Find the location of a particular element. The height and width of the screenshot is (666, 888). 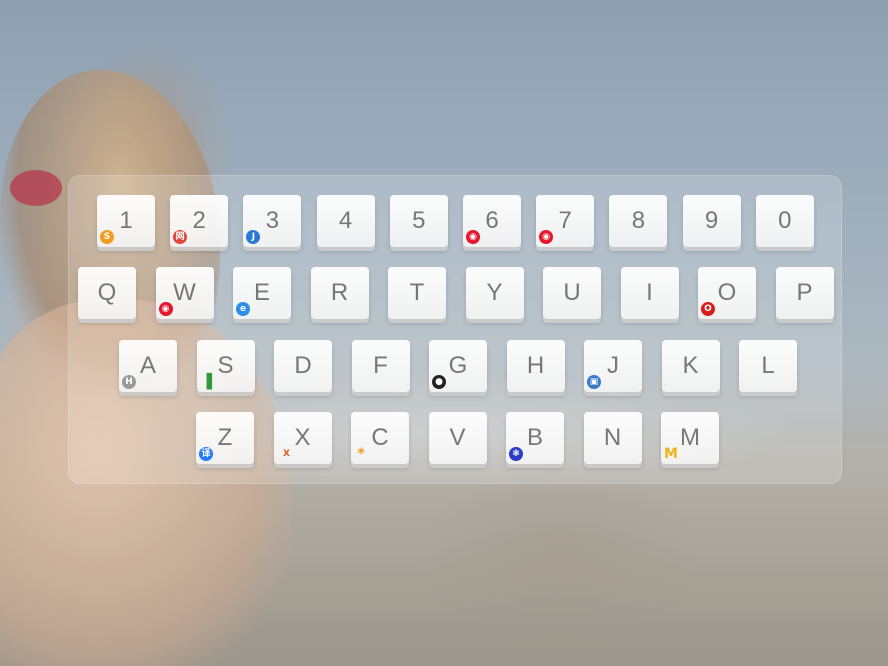

key-label: H is located at coordinates (535, 365).